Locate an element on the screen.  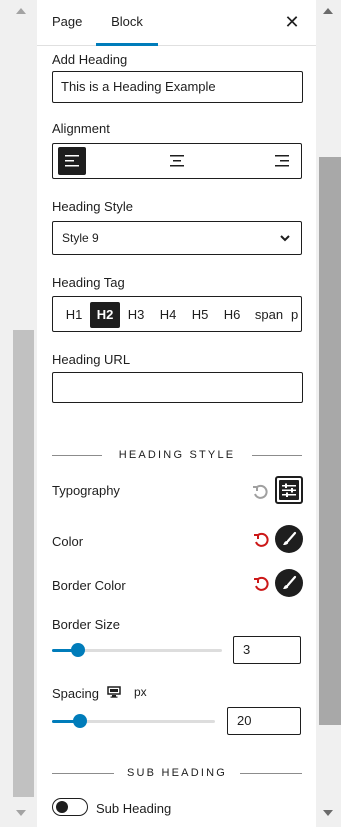
spacing-input: 20 is located at coordinates (264, 721).